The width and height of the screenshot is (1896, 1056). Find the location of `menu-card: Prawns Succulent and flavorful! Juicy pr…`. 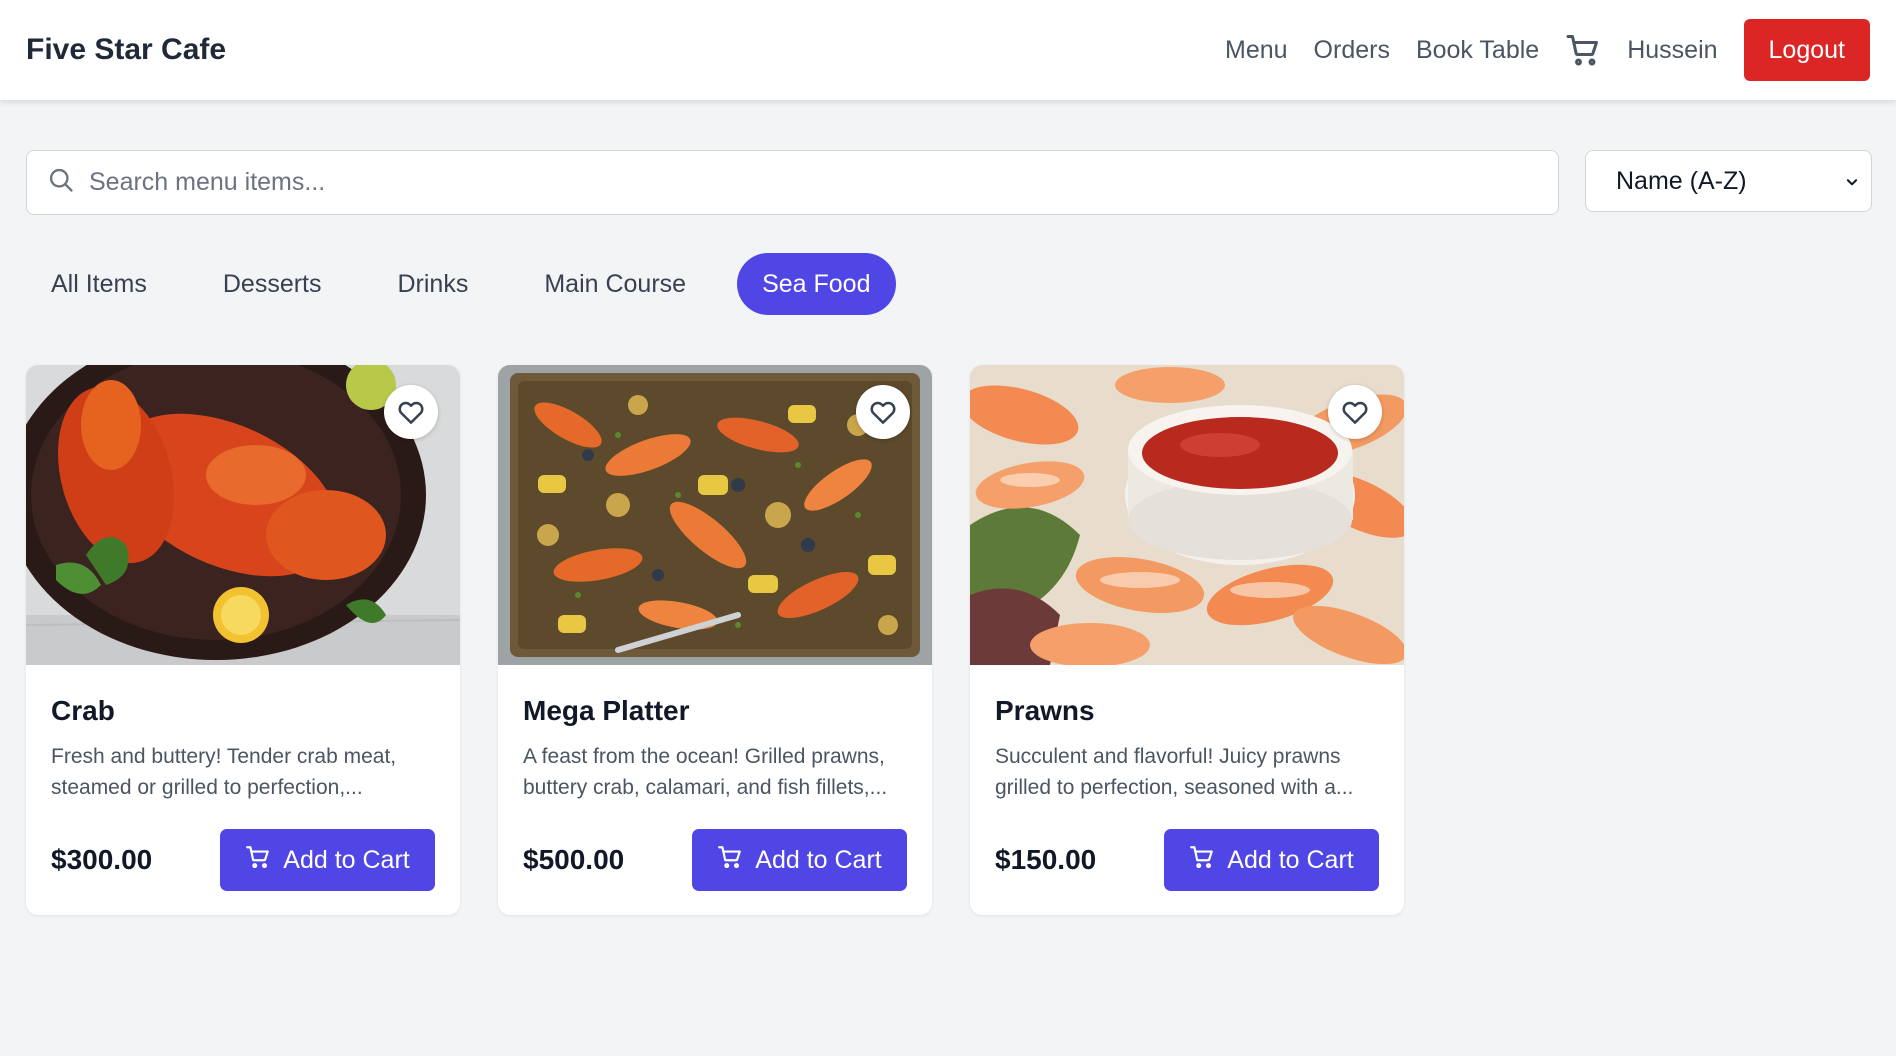

menu-card: Prawns Succulent and flavorful! Juicy pr… is located at coordinates (1187, 640).